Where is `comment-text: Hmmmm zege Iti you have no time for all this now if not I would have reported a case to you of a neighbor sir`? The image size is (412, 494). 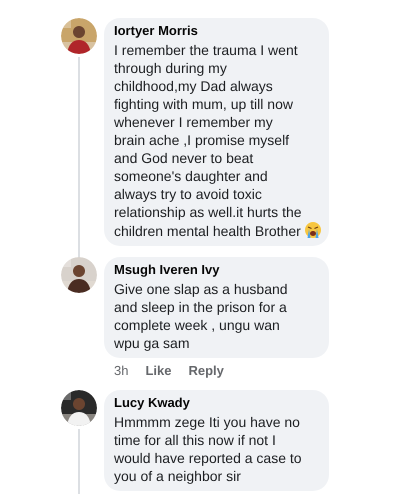 comment-text: Hmmmm zege Iti you have no time for all this now if not I would have reported a case to you of a neighbor sir is located at coordinates (208, 449).